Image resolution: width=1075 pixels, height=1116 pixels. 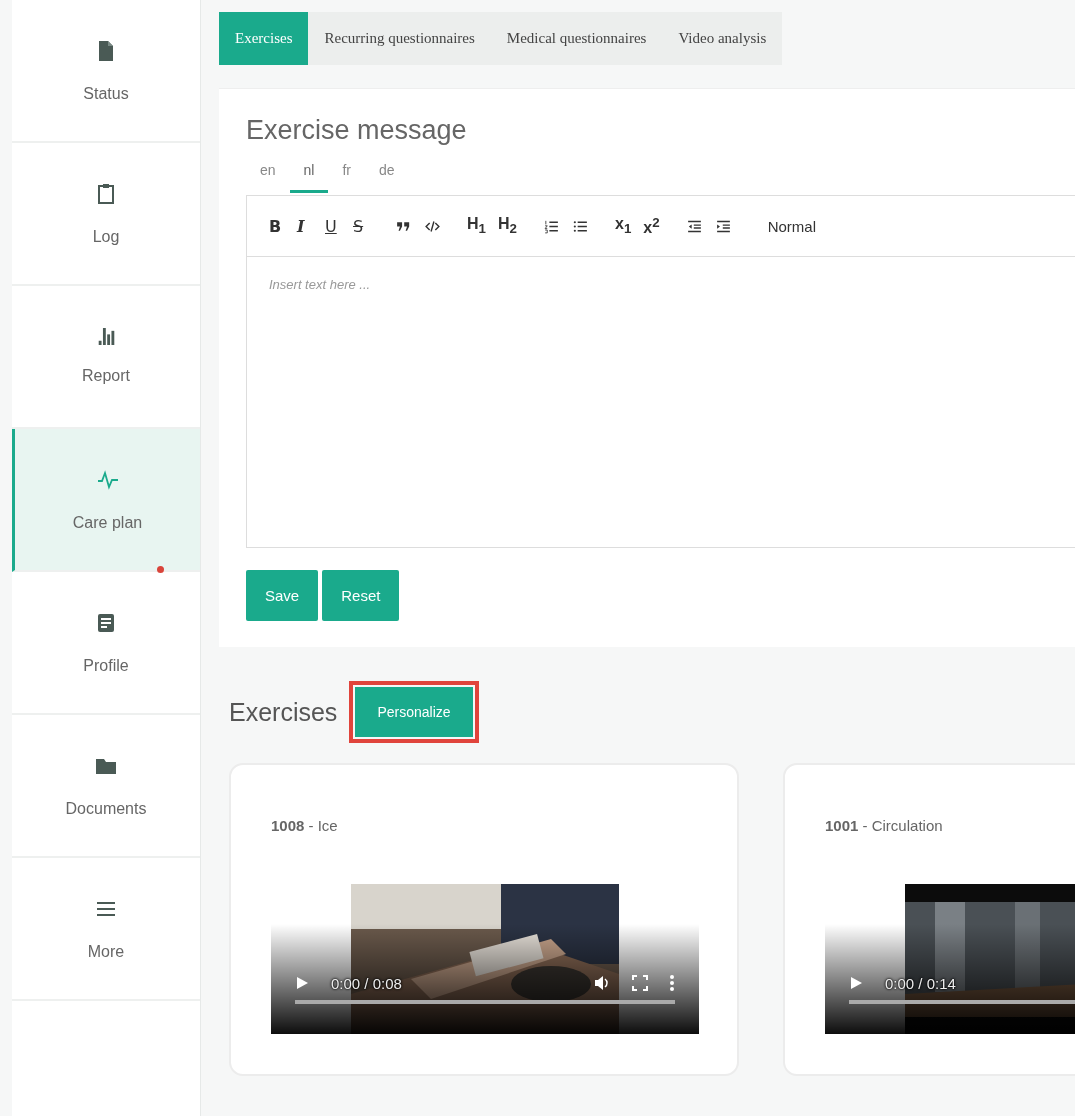 I want to click on more-icon, so click(x=672, y=983).